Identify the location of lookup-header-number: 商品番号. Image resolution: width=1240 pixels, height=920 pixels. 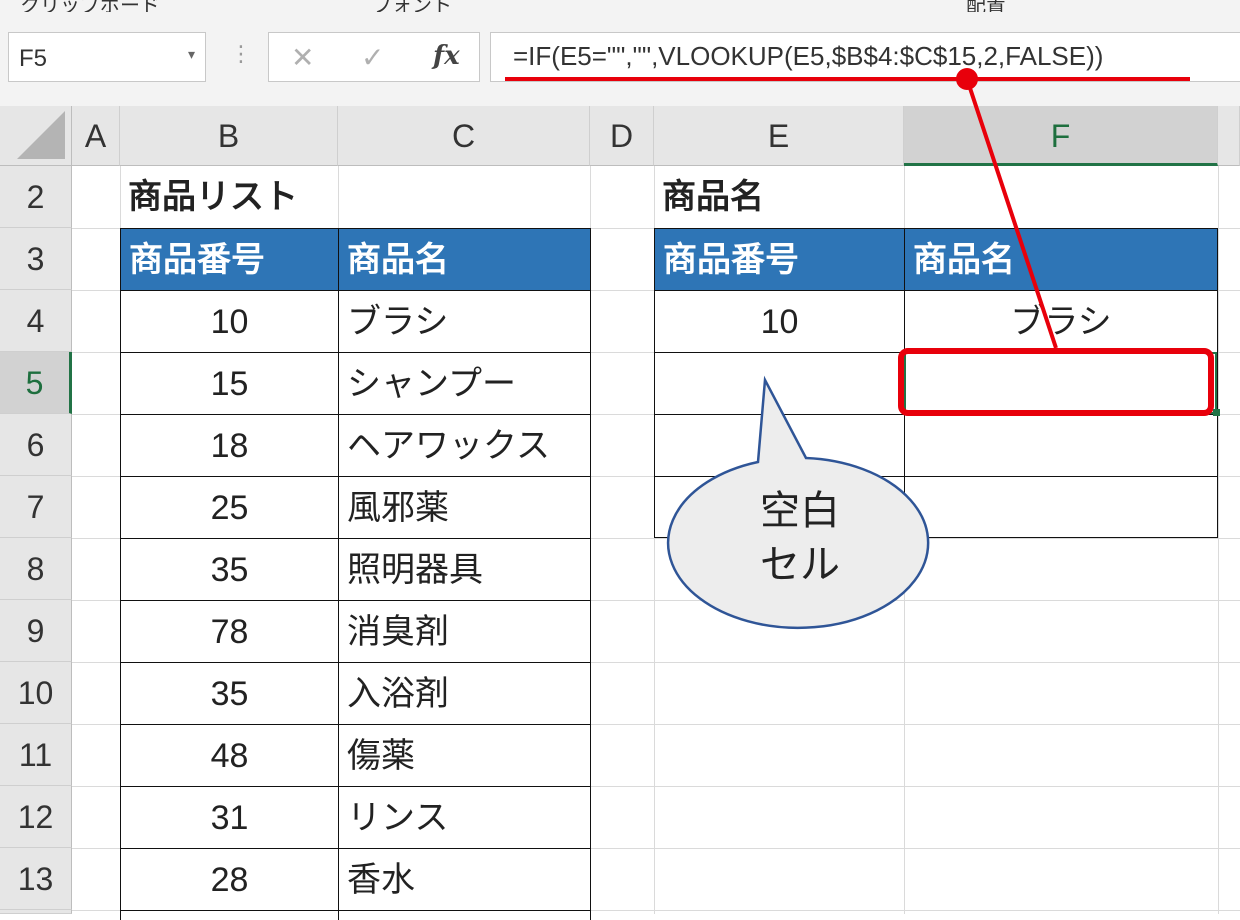
(779, 259).